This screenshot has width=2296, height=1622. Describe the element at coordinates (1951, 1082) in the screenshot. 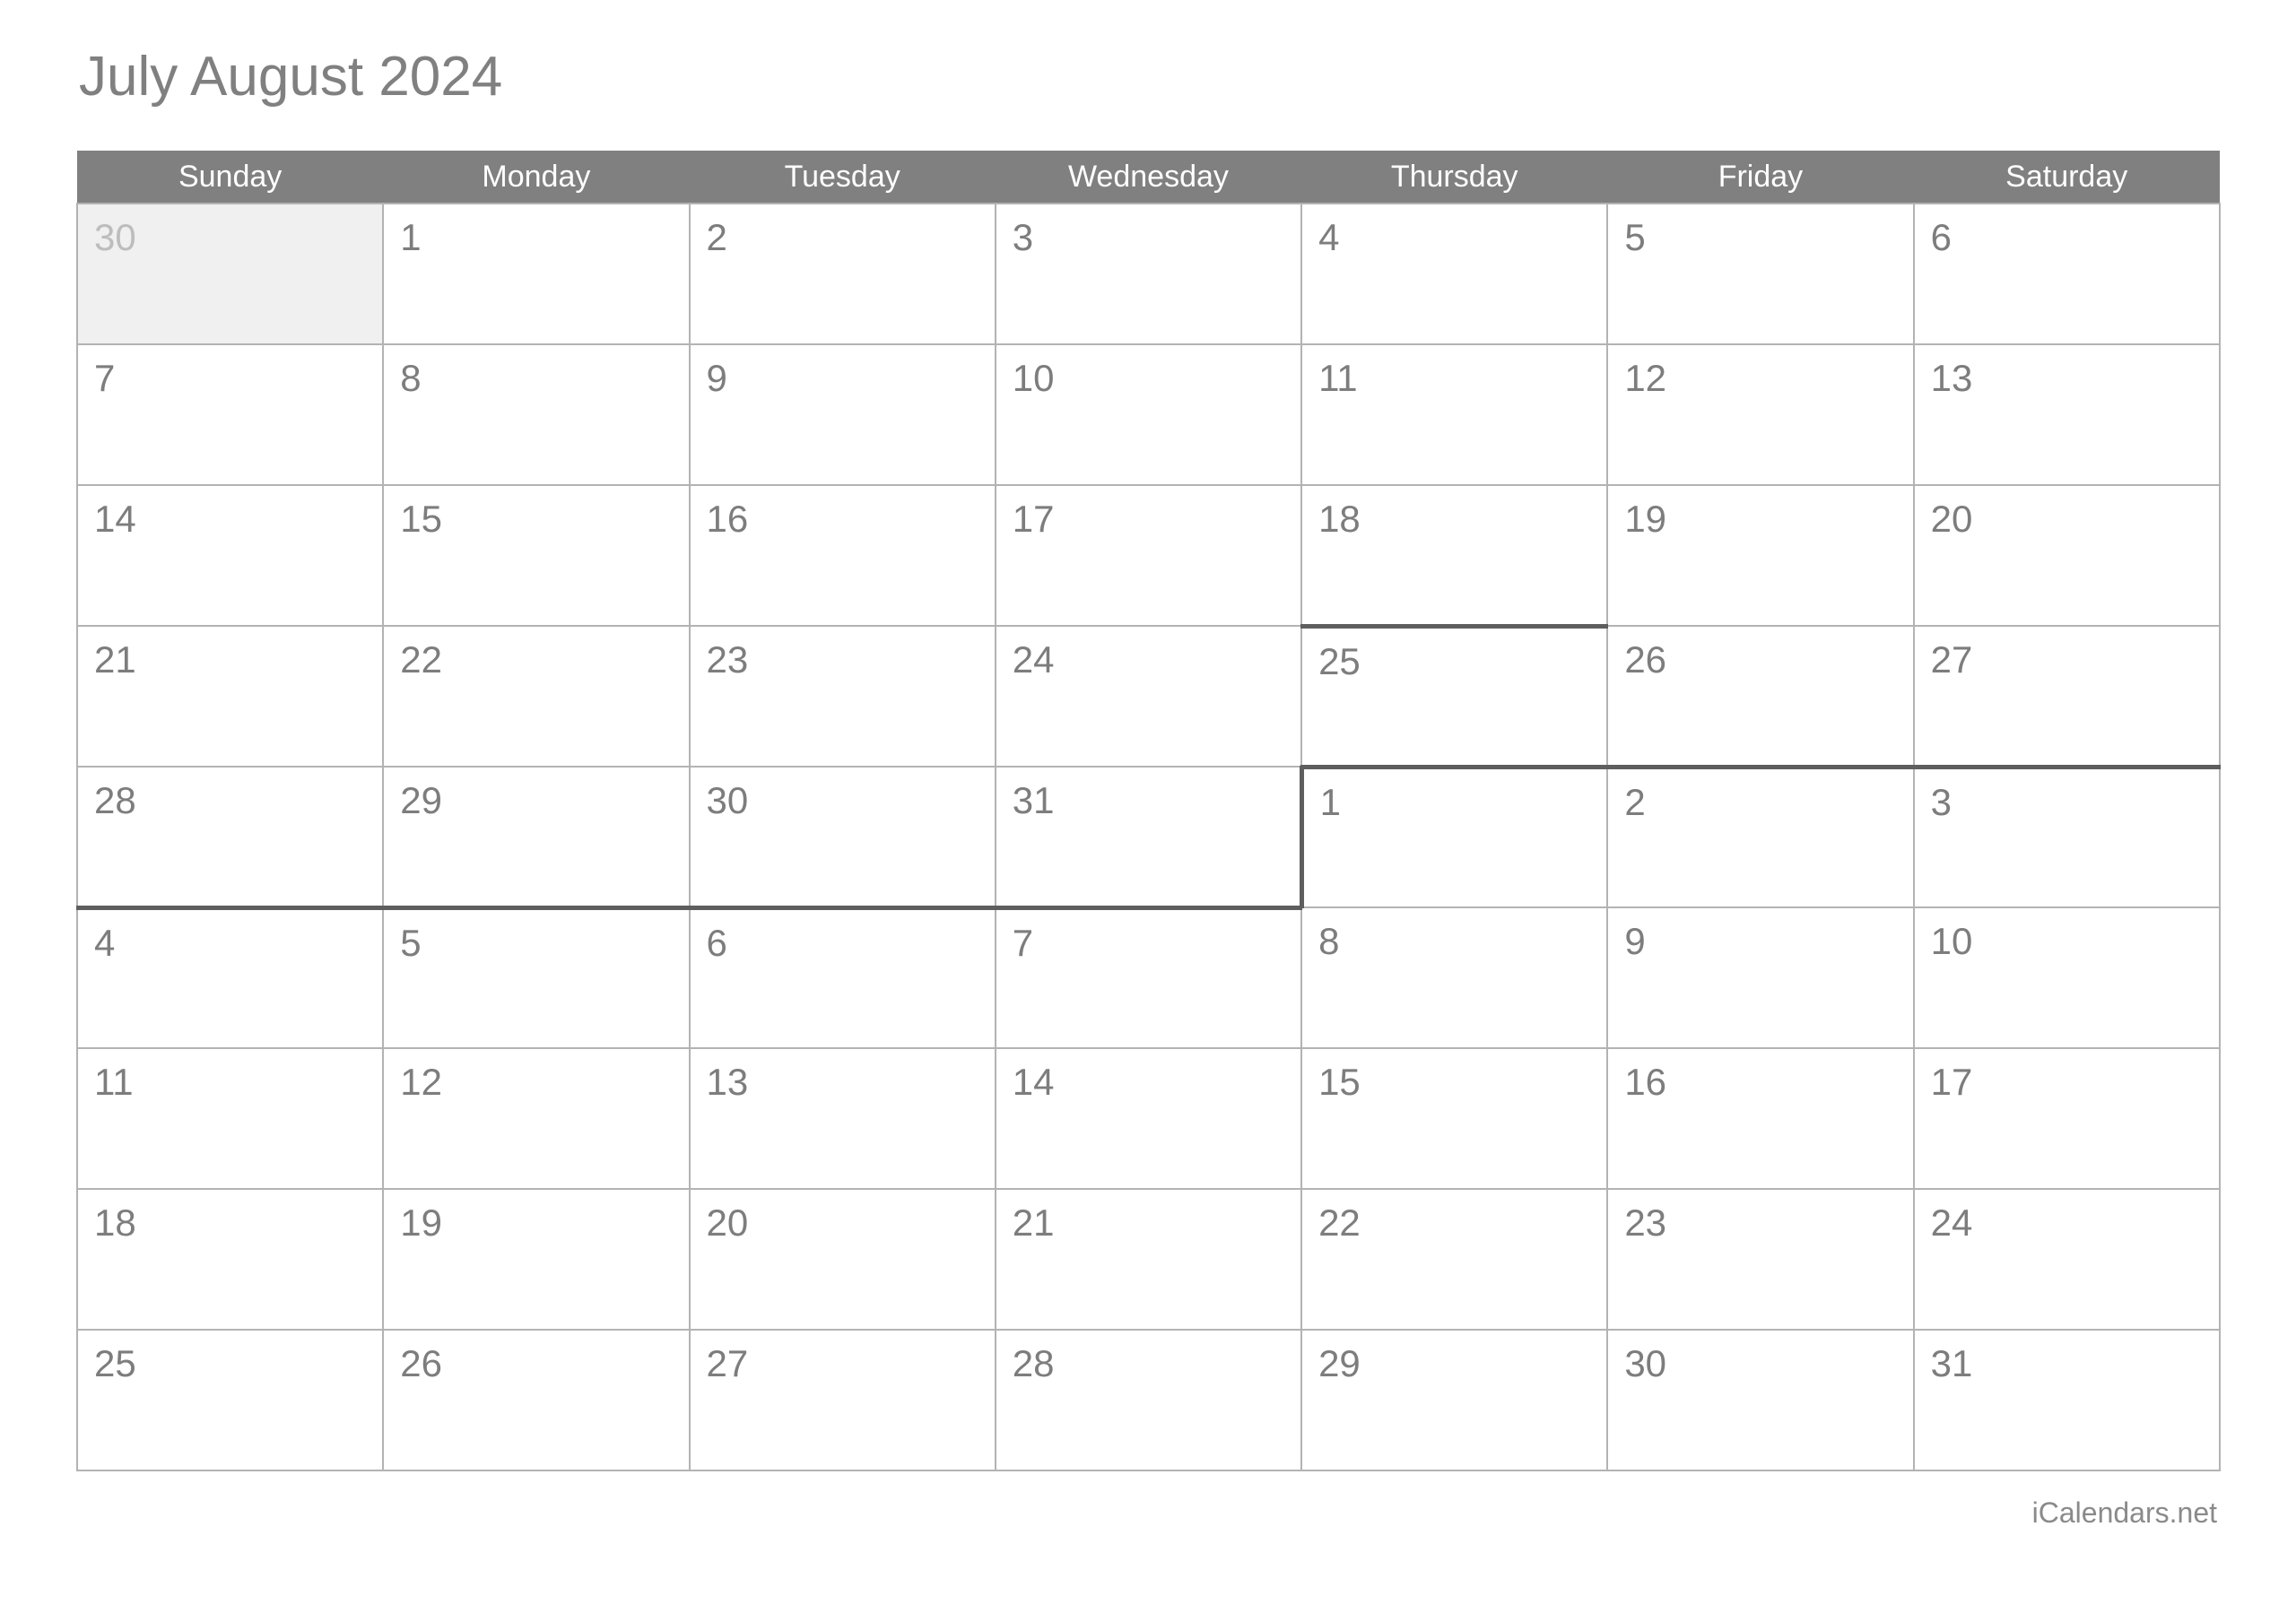

I see `day-number: 17` at that location.